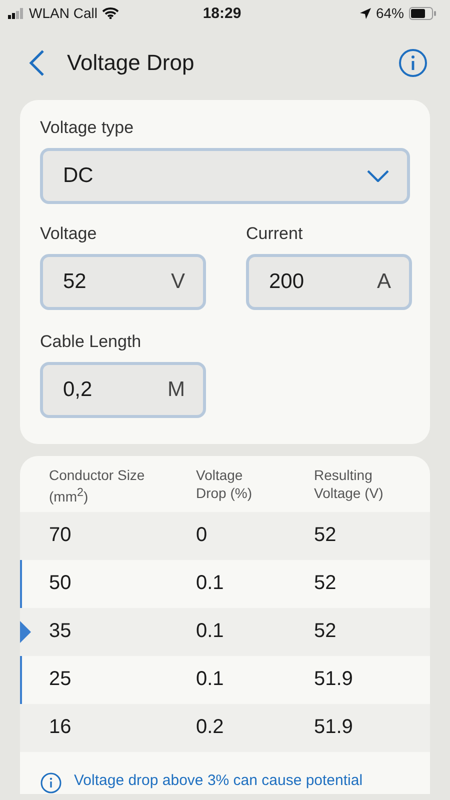  I want to click on table-cell-text: 70, so click(60, 536).